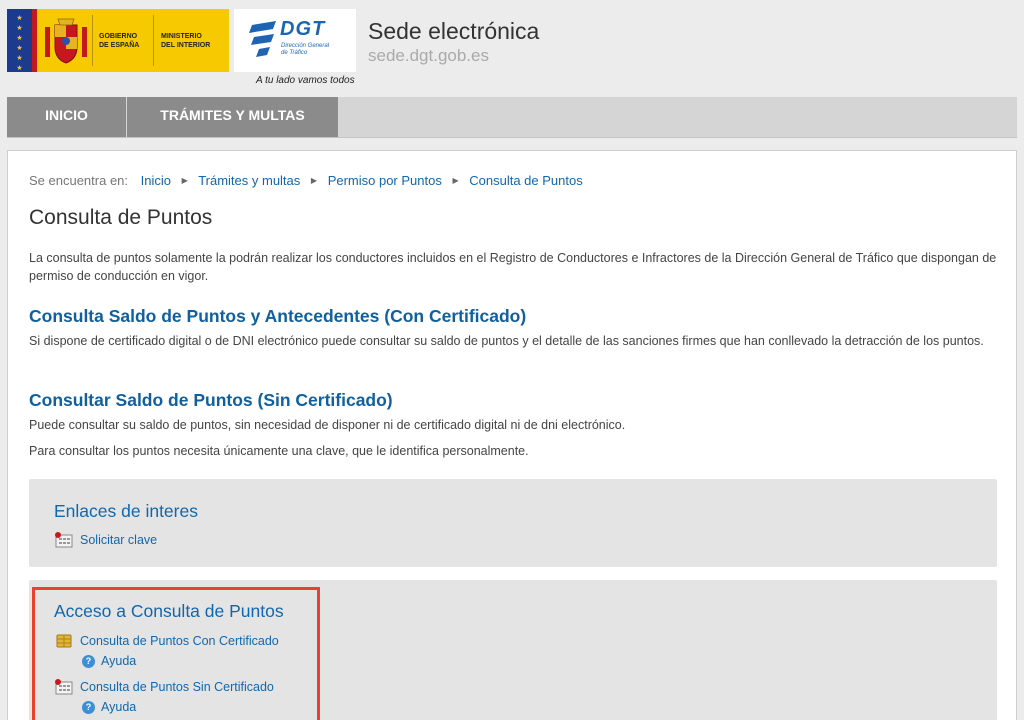 This screenshot has height=720, width=1024. I want to click on nav-item-tramites-y-multas: TRÁMITES Y MULTAS, so click(232, 117).